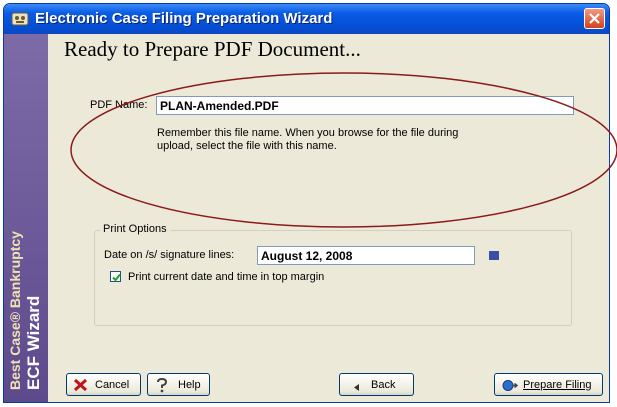  What do you see at coordinates (20, 19) in the screenshot?
I see `app-icon` at bounding box center [20, 19].